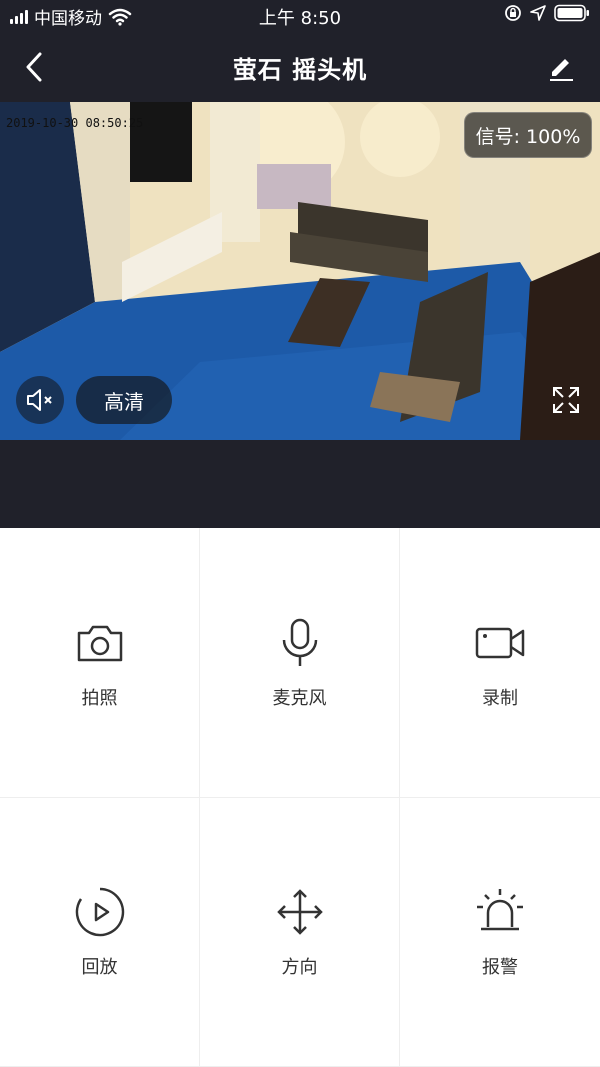 The height and width of the screenshot is (1067, 600). Describe the element at coordinates (500, 967) in the screenshot. I see `alarm-label: 报警` at that location.